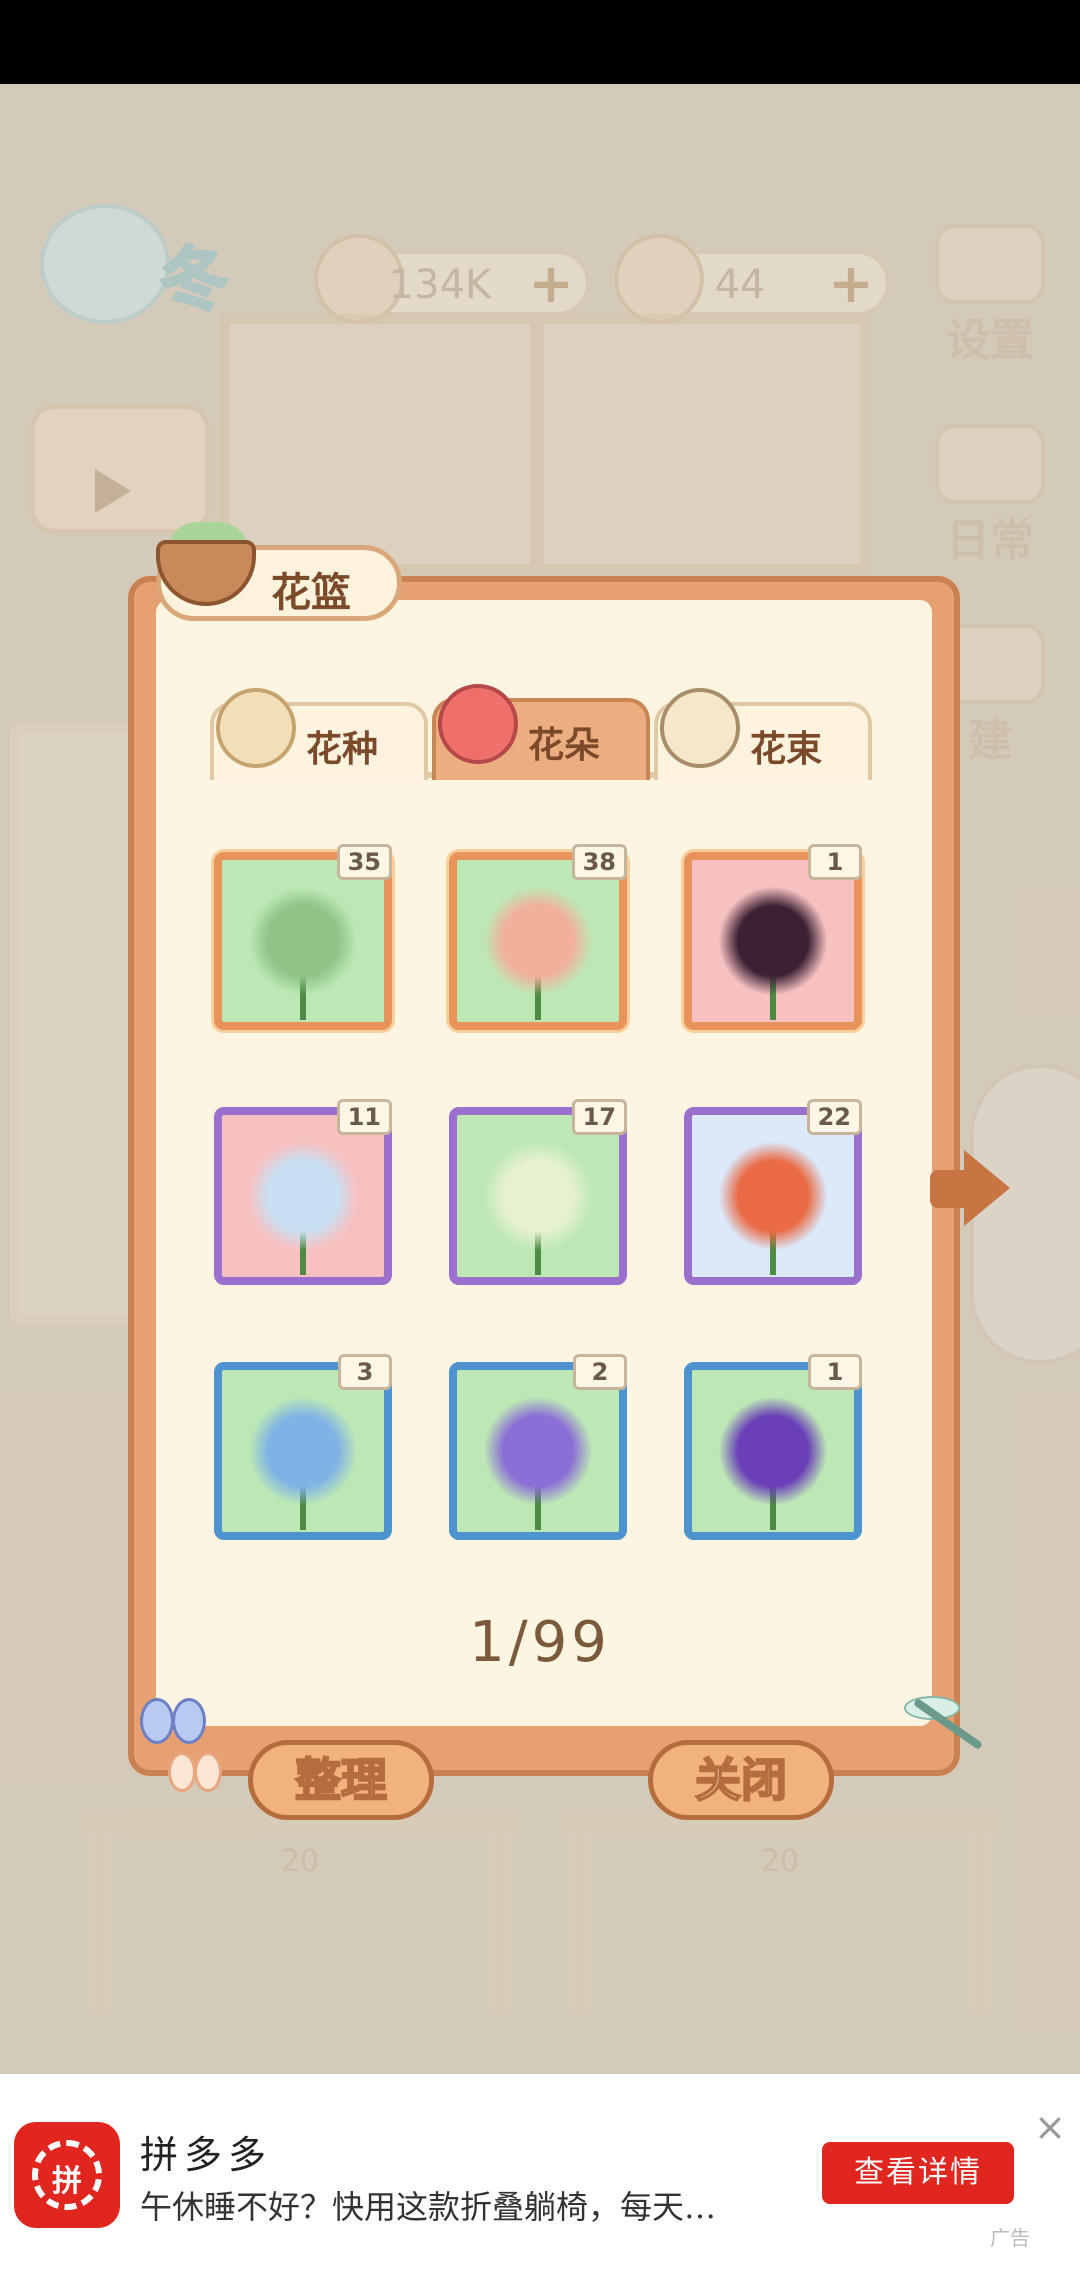 This screenshot has width=1080, height=2280. I want to click on ad-banner: 拼 拼多多 午休睡不好？快用这款折叠躺椅，每天… 查看详情 × 广告, so click(540, 2177).